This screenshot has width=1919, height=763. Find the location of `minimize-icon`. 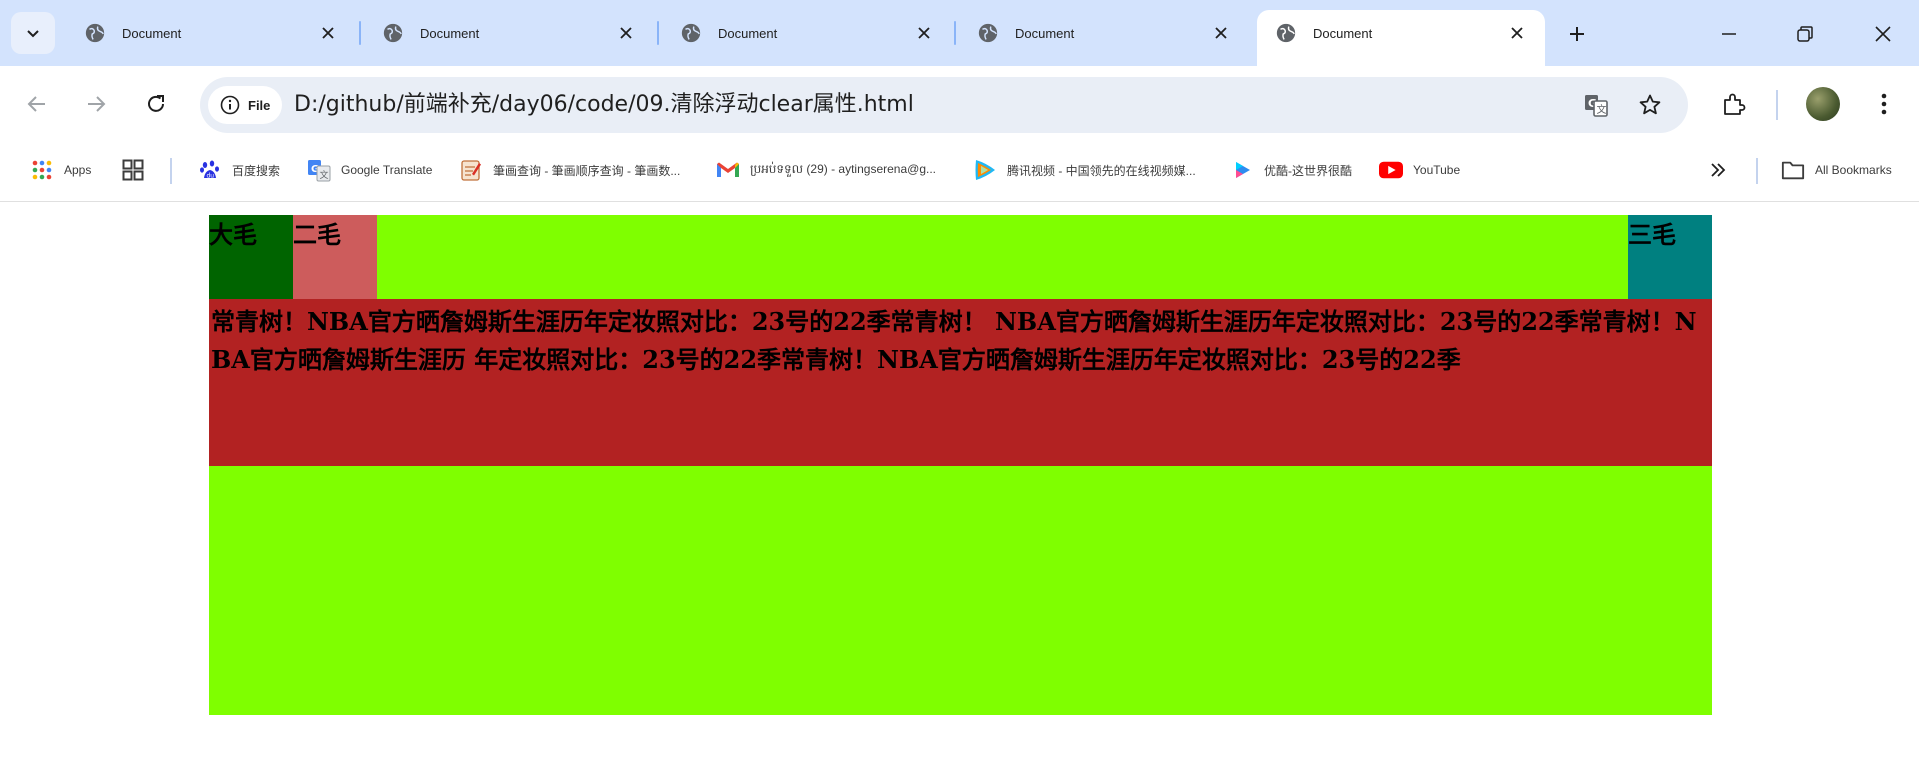

minimize-icon is located at coordinates (1729, 34).